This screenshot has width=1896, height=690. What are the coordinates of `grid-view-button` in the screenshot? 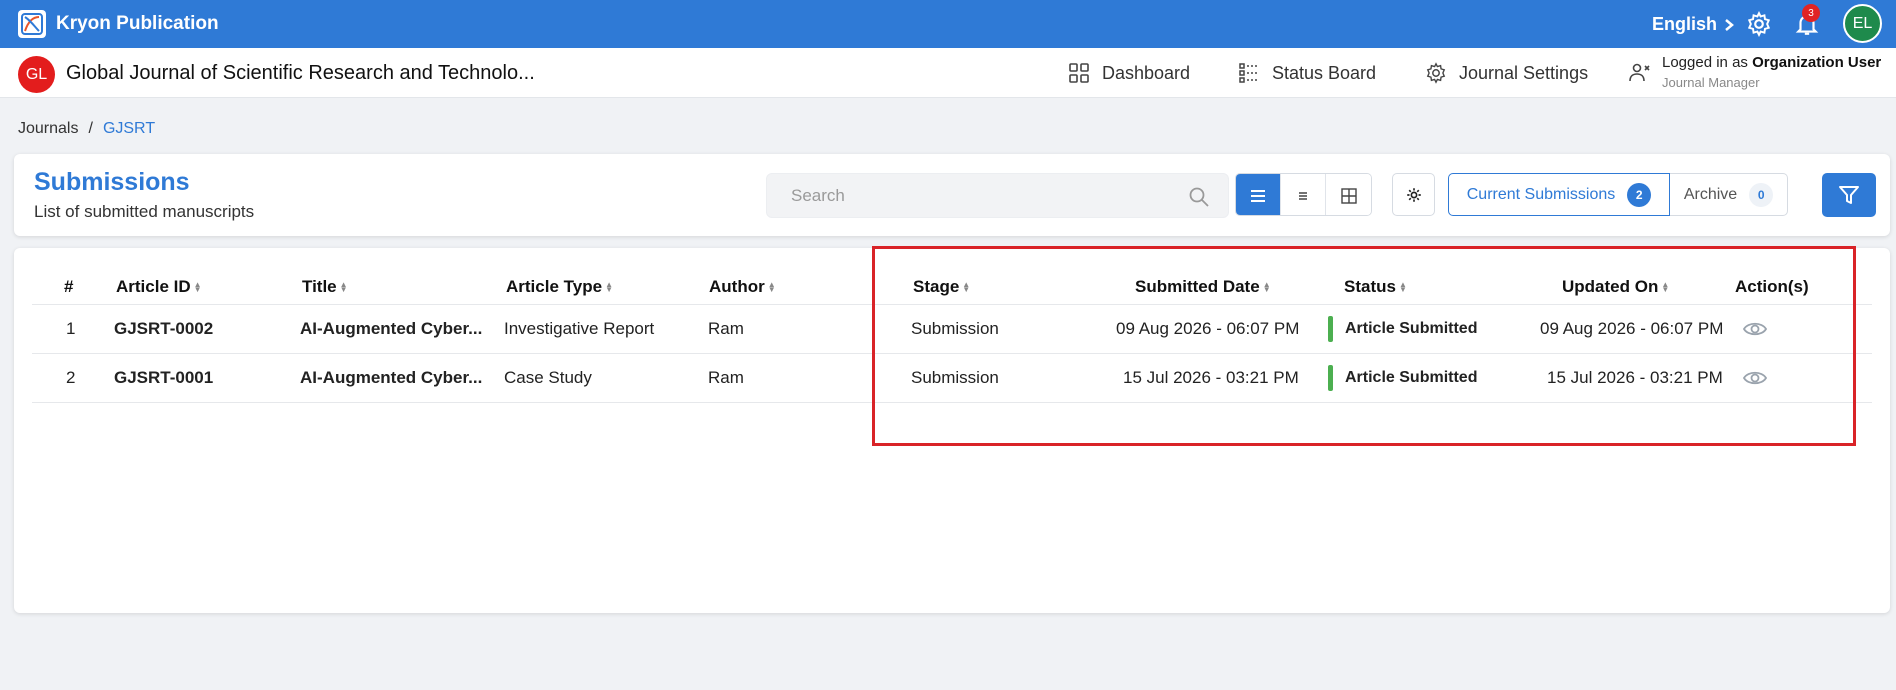 It's located at (1348, 194).